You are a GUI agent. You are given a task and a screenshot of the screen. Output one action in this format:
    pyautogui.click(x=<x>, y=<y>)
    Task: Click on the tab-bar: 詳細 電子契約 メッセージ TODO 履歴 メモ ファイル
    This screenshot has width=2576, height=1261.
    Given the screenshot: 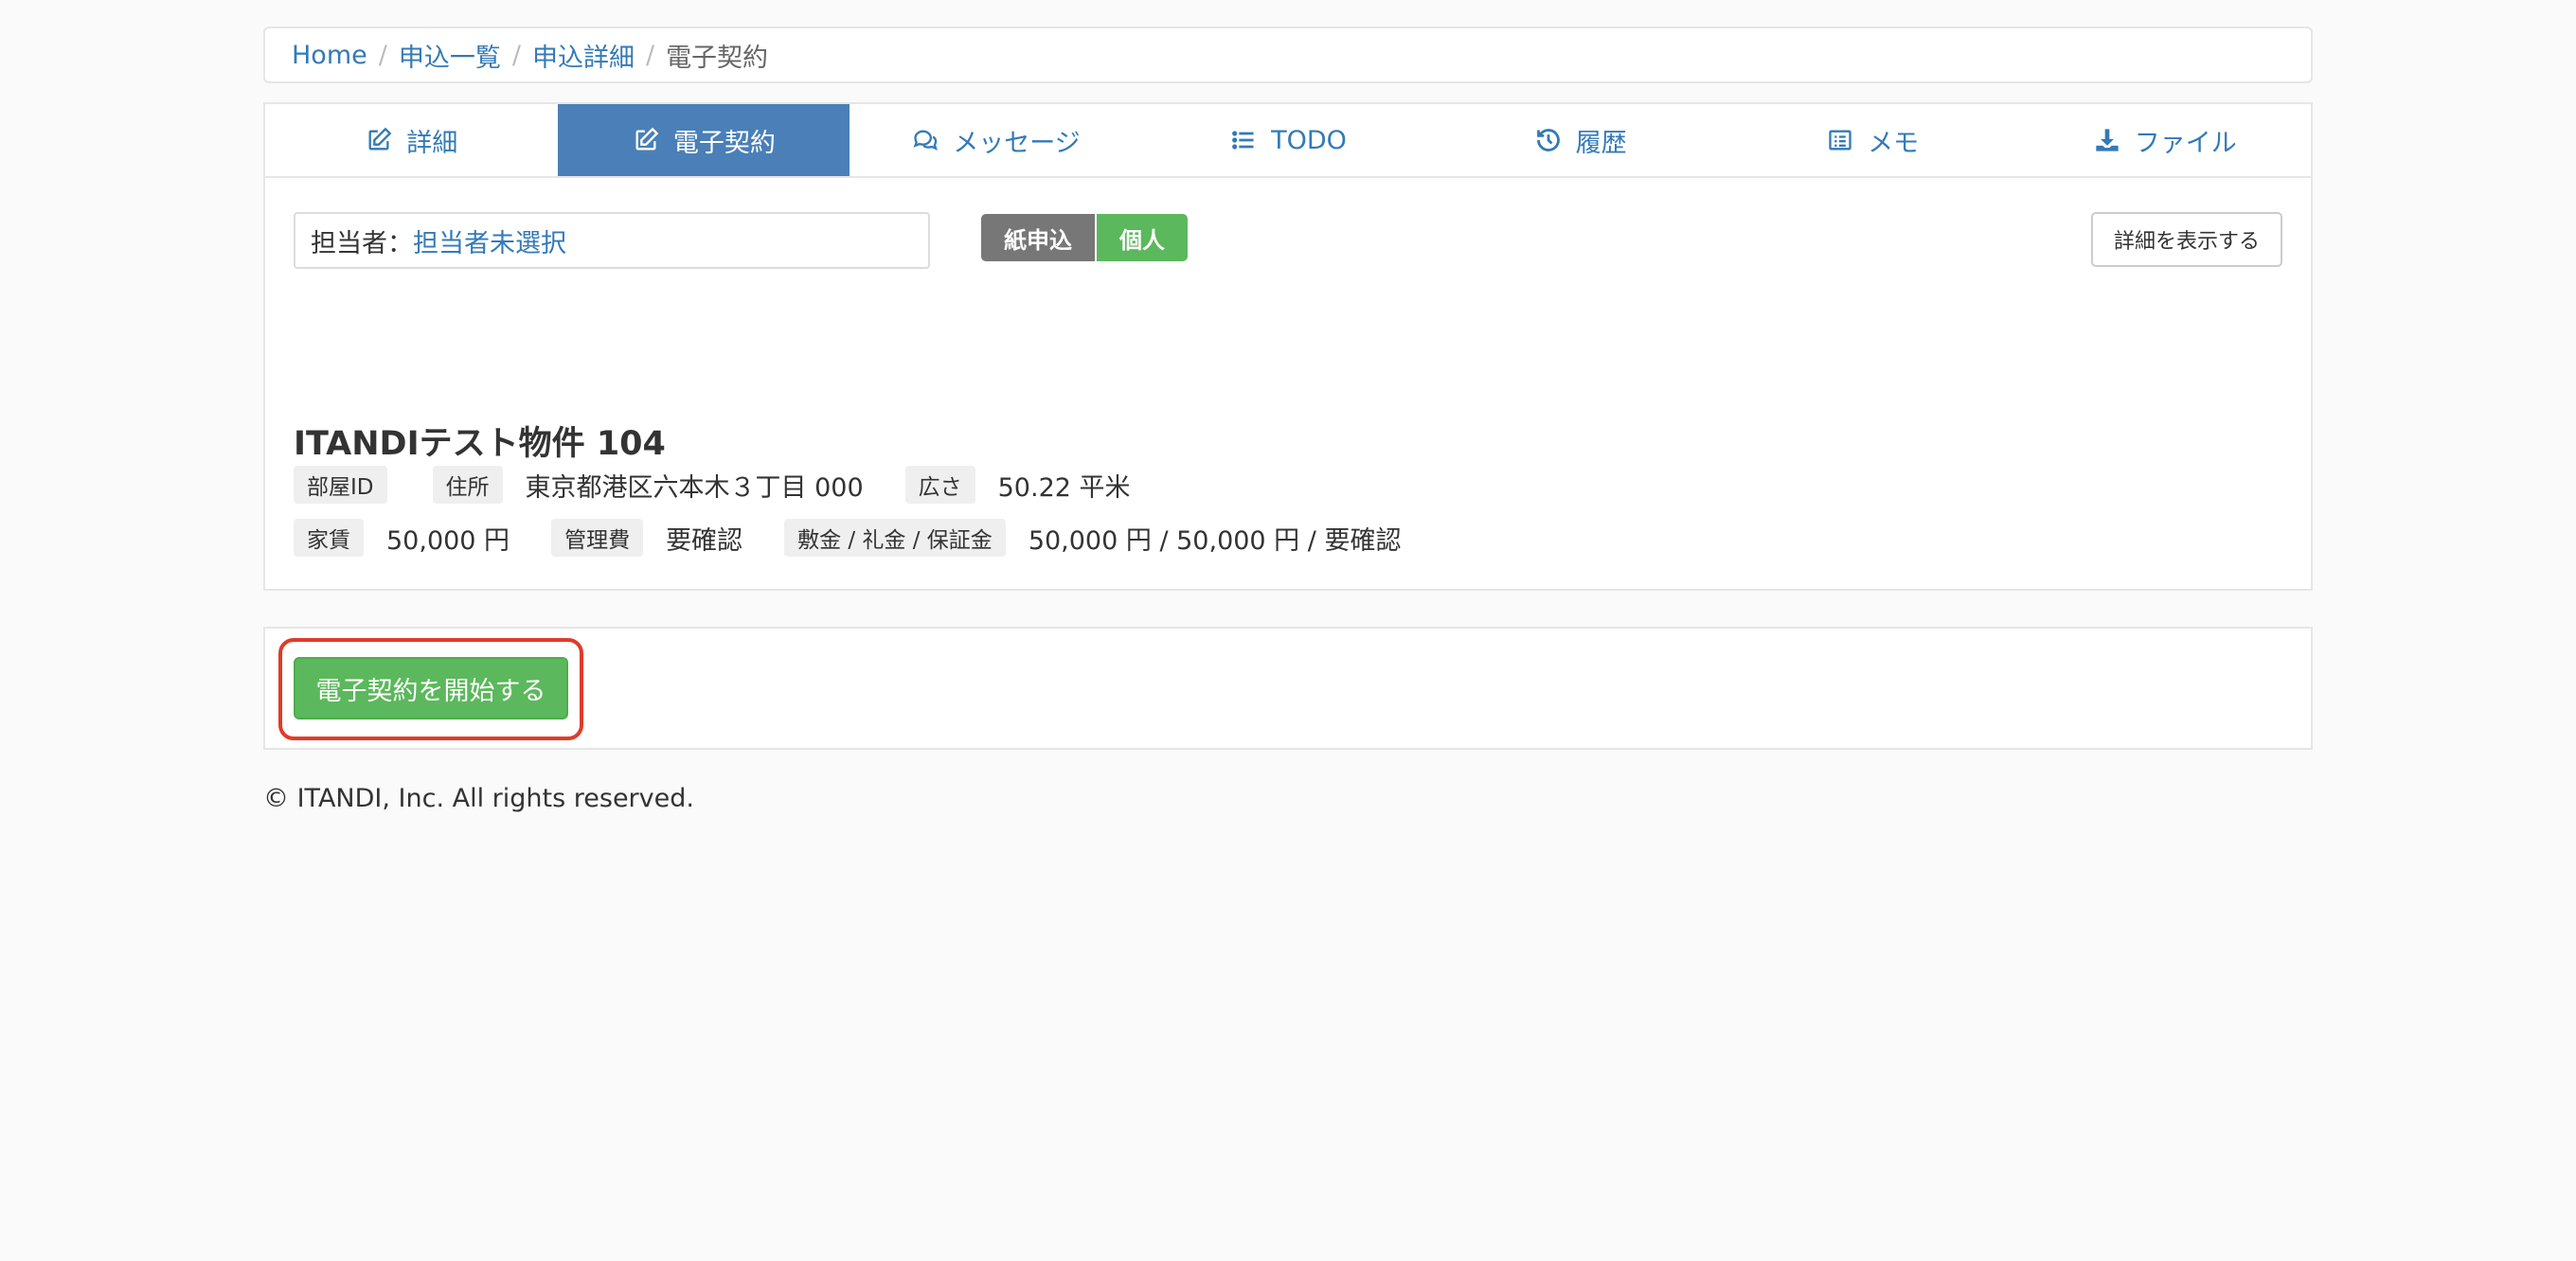 What is the action you would take?
    pyautogui.click(x=1288, y=141)
    